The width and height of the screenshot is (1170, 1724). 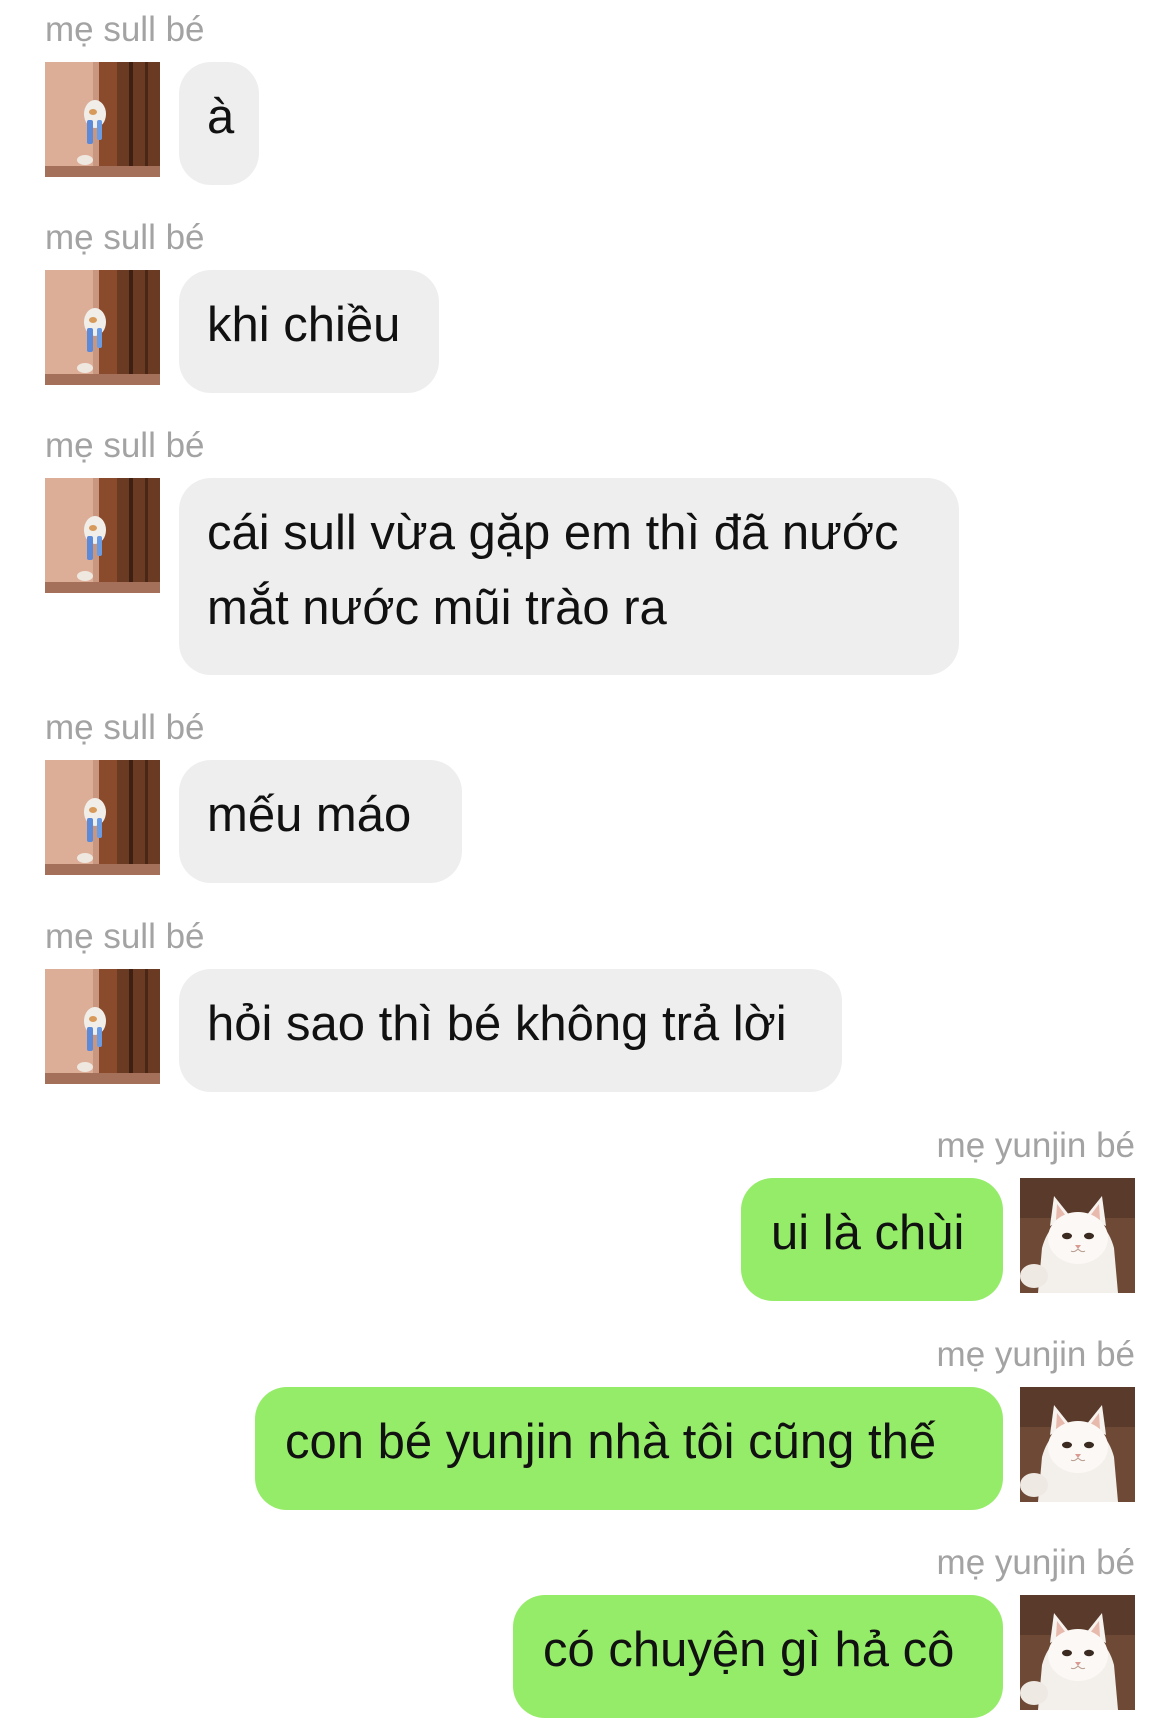 I want to click on message-bubble: khi chiều, so click(x=309, y=331).